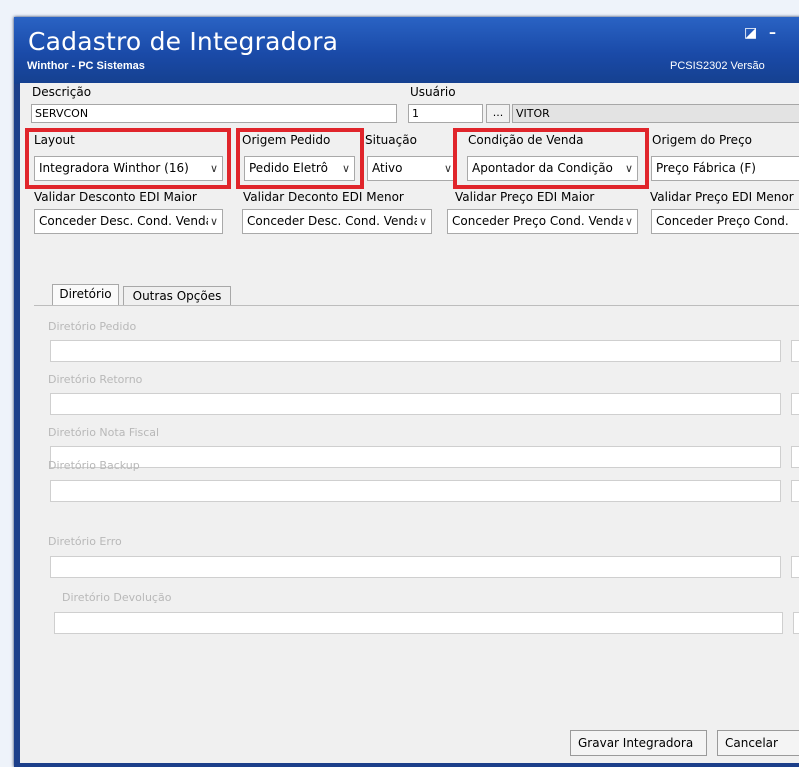 The width and height of the screenshot is (799, 767). What do you see at coordinates (795, 491) in the screenshot?
I see `diretorio-backup-browse` at bounding box center [795, 491].